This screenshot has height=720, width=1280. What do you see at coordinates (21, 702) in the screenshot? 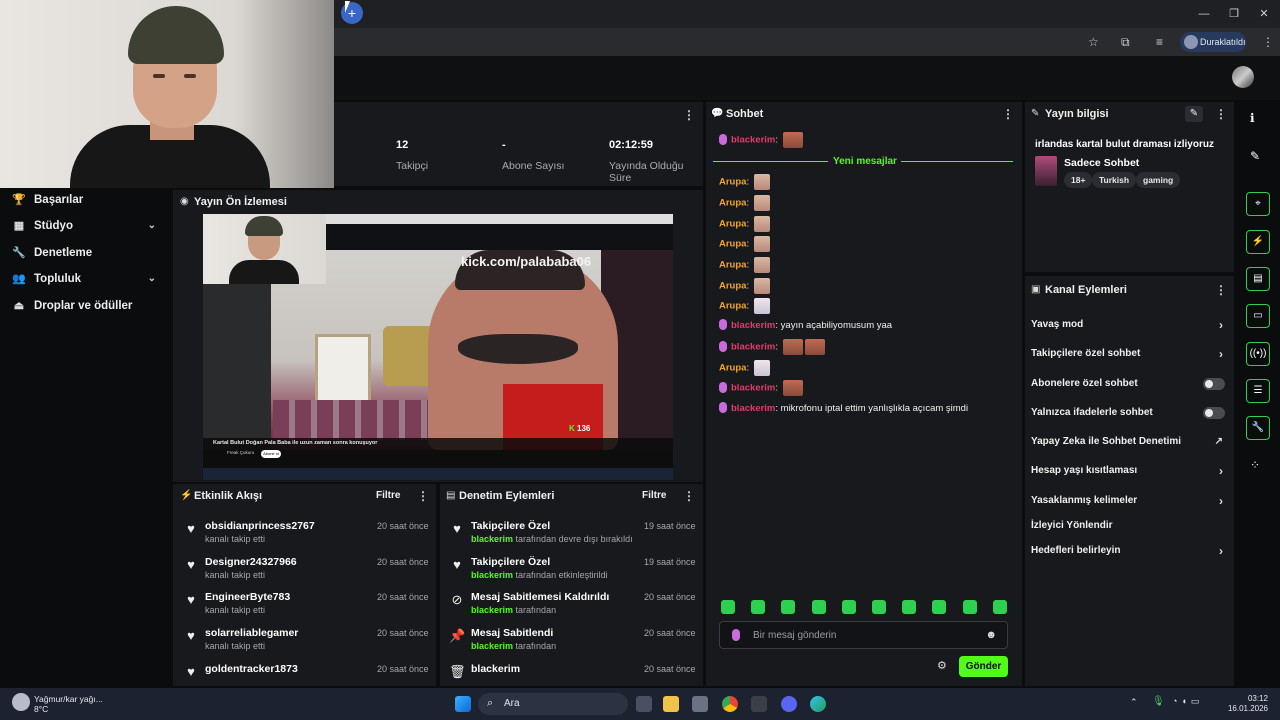
I see `weather-icon` at bounding box center [21, 702].